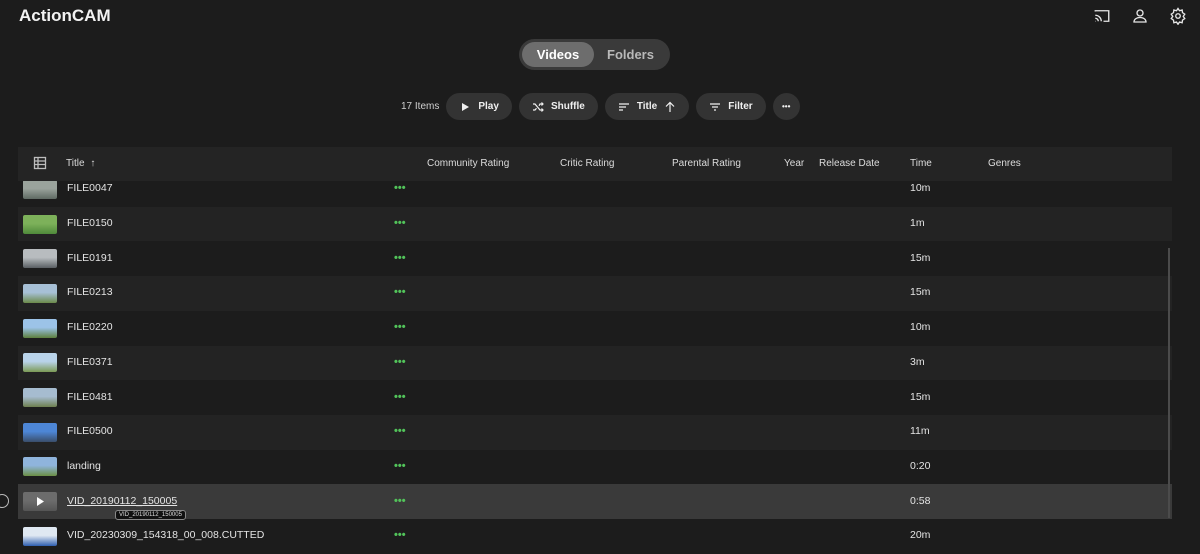  Describe the element at coordinates (567, 106) in the screenshot. I see `shuffle-label: Shuffle` at that location.